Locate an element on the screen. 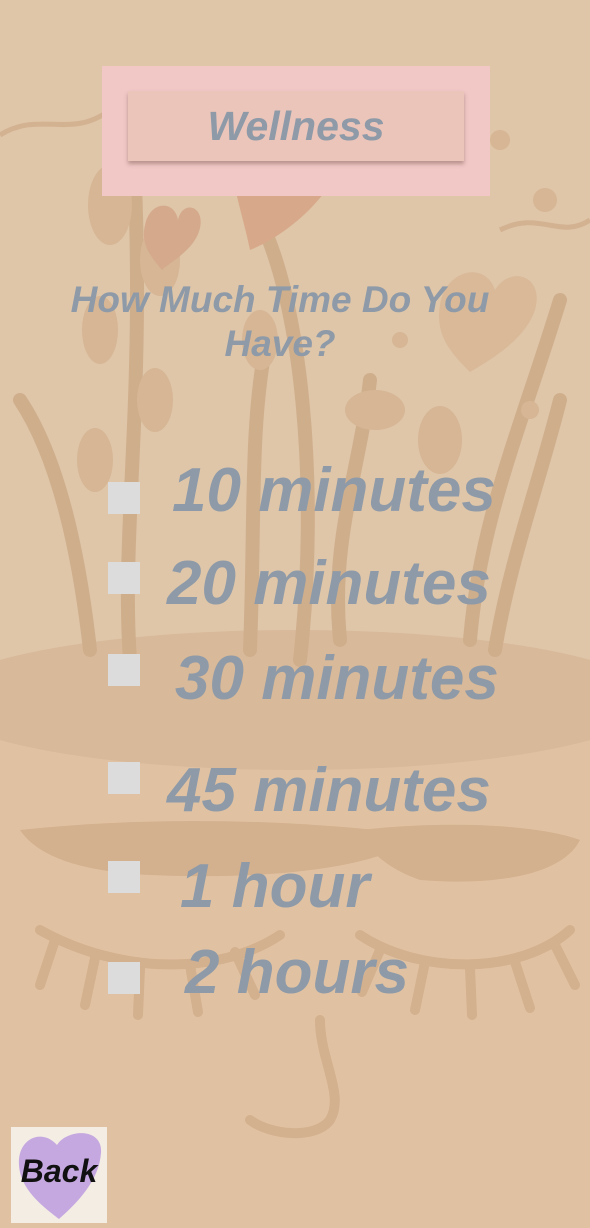 Image resolution: width=590 pixels, height=1228 pixels. back-label: Back is located at coordinates (59, 1171).